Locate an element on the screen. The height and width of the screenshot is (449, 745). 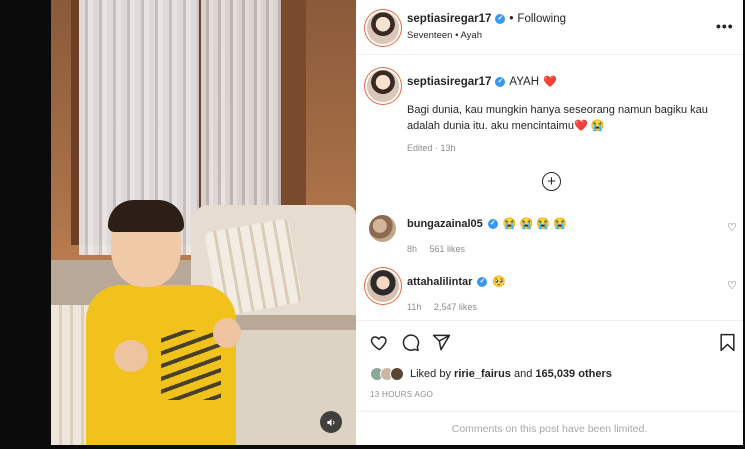
red-heart-emoji: ❤️ is located at coordinates (550, 82).